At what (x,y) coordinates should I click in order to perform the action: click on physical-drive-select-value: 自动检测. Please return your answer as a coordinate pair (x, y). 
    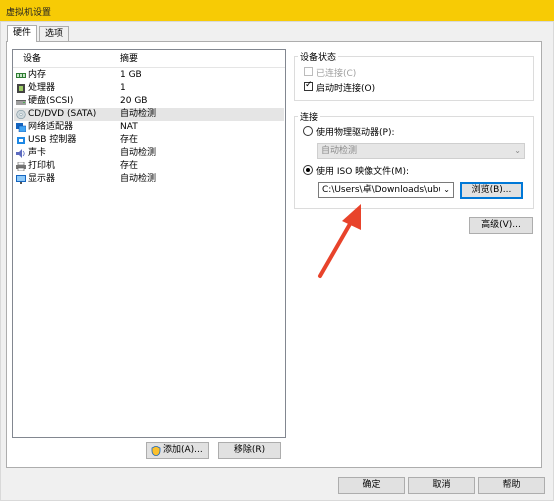
    Looking at the image, I should click on (339, 151).